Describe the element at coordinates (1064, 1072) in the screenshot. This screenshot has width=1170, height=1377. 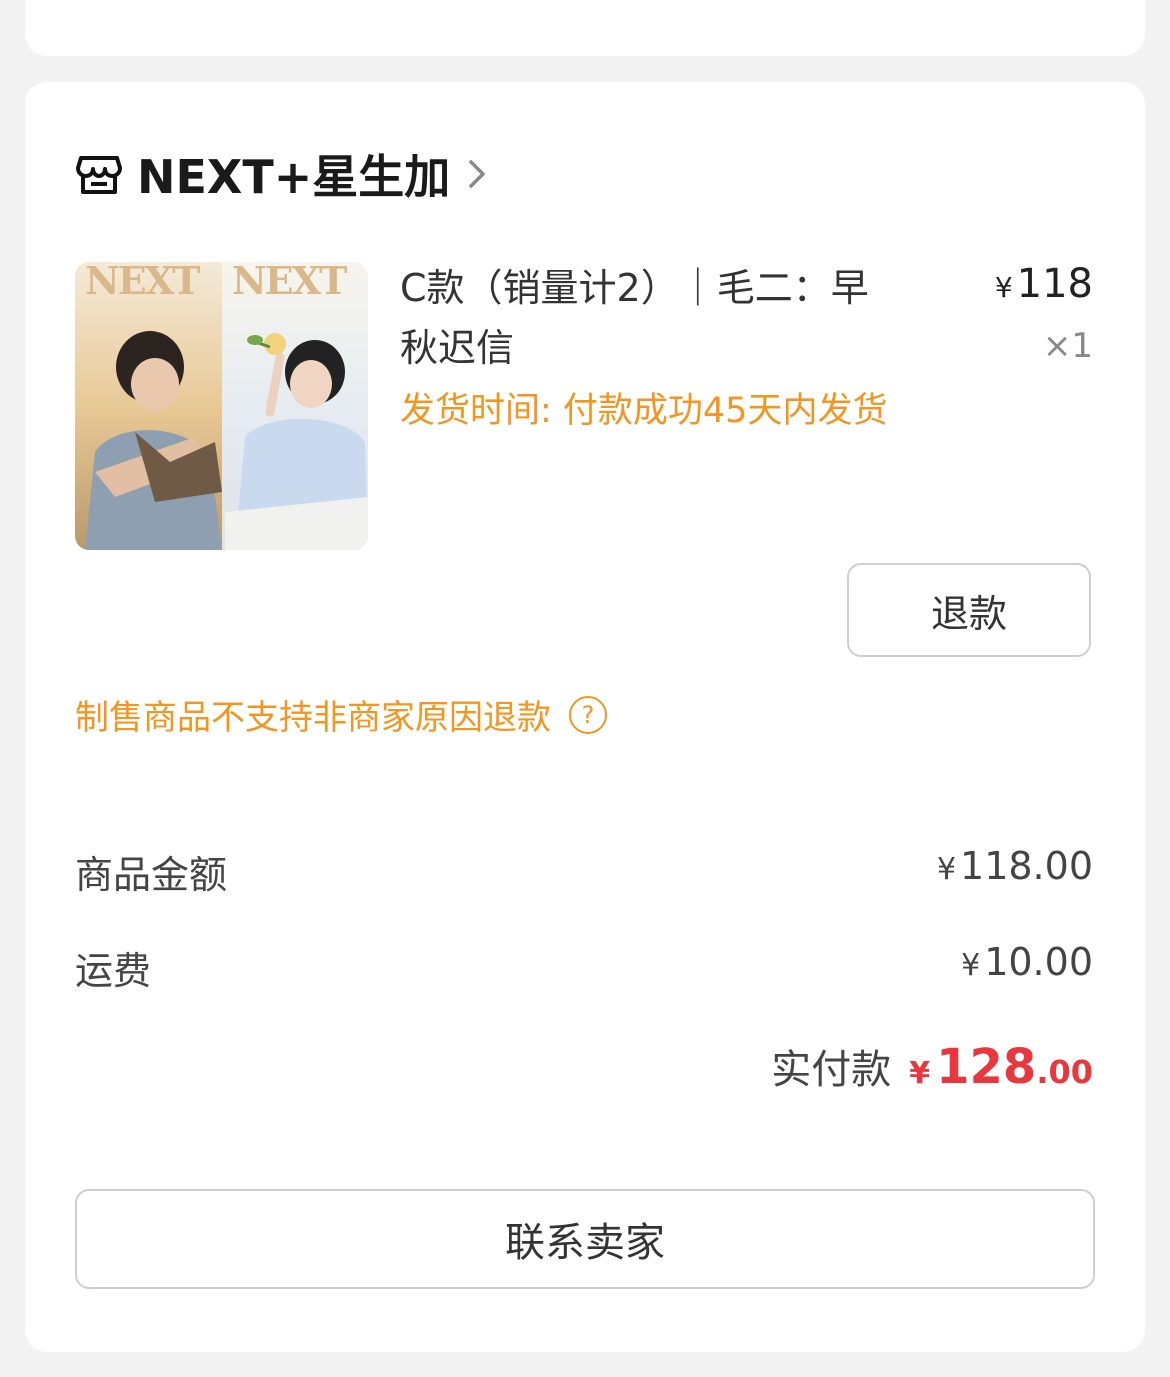
I see `paid-decimal: .00` at that location.